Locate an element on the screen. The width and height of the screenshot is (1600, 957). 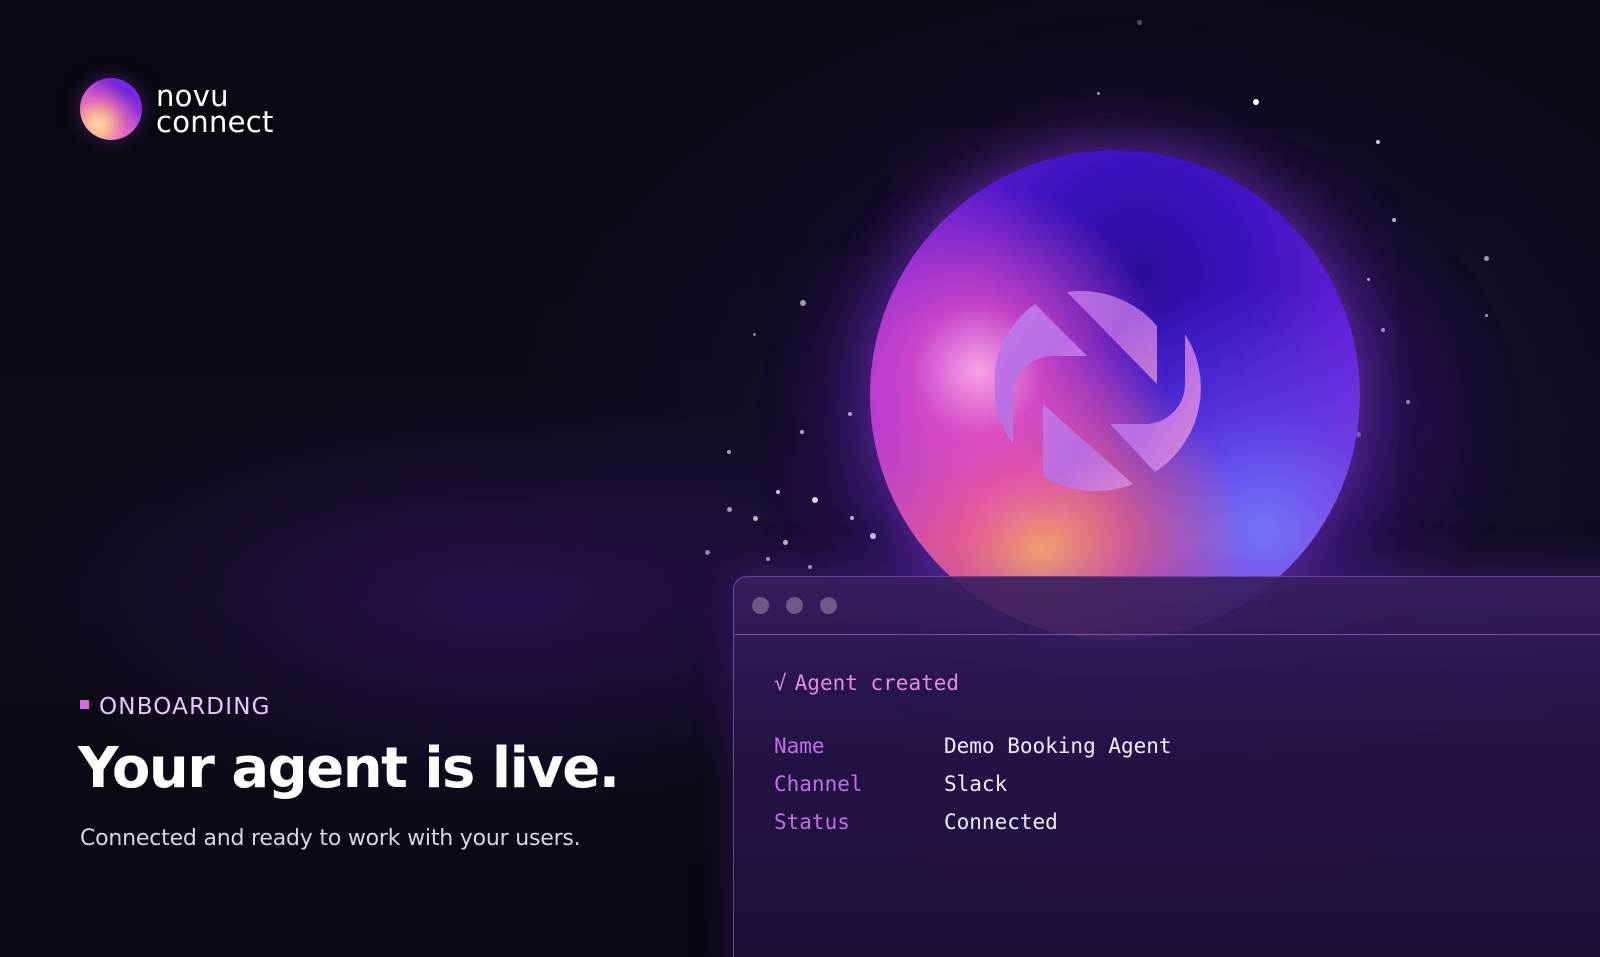
detail-value: Slack is located at coordinates (976, 784).